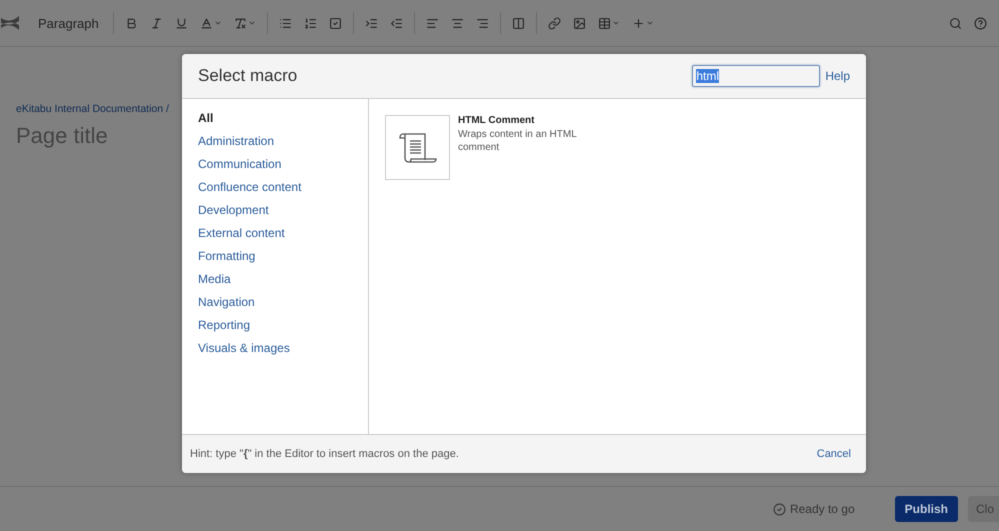 The image size is (999, 531). What do you see at coordinates (275, 279) in the screenshot?
I see `category-link: Media` at bounding box center [275, 279].